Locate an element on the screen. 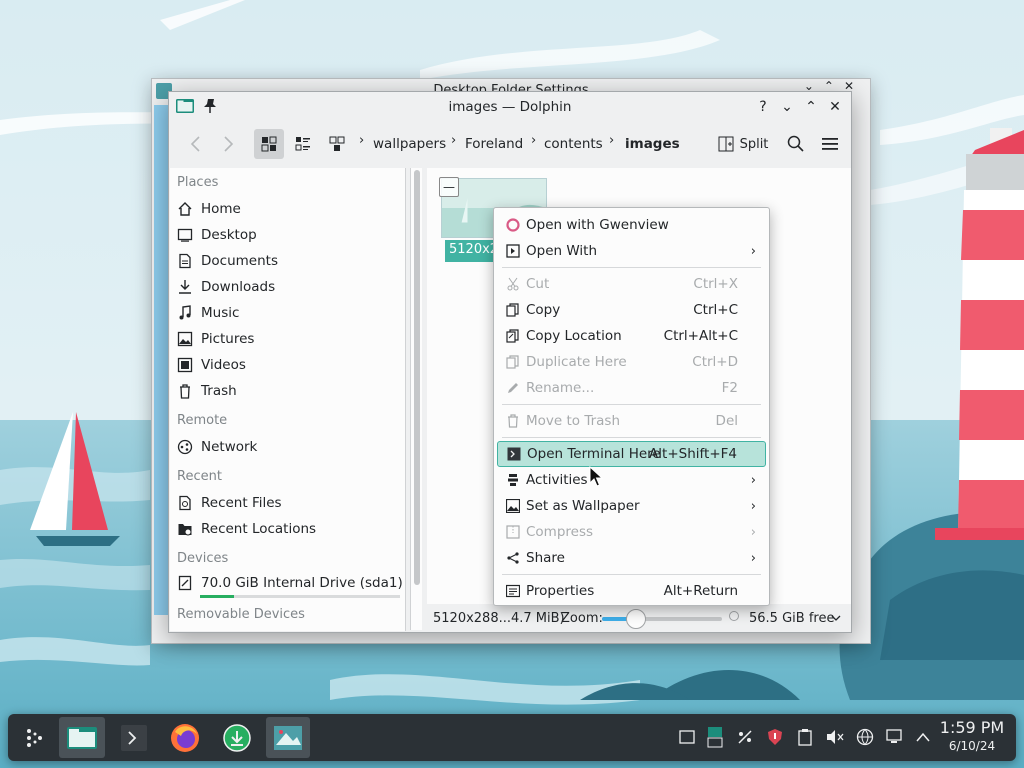  menu-item-shortcut: Alt+Shift+F4 is located at coordinates (693, 454).